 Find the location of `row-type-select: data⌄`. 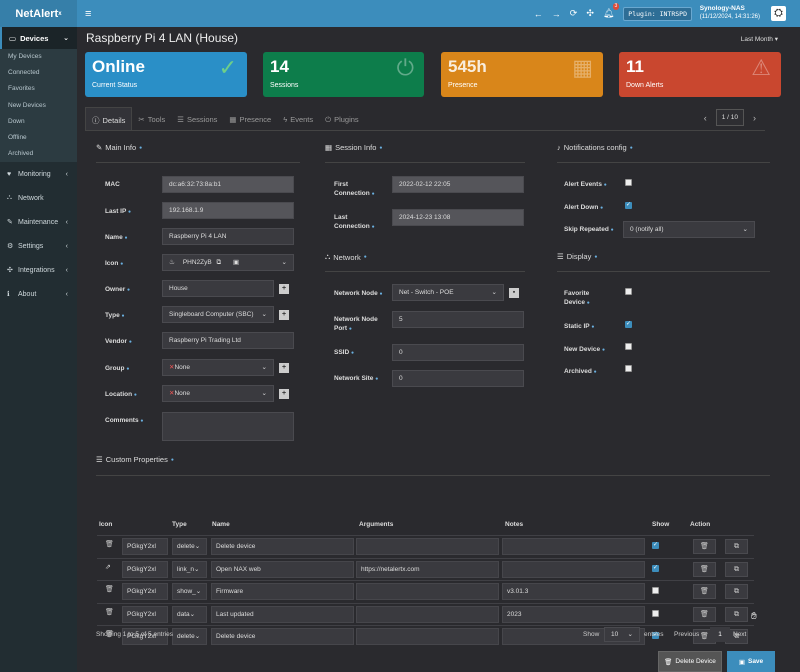

row-type-select: data⌄ is located at coordinates (189, 614).